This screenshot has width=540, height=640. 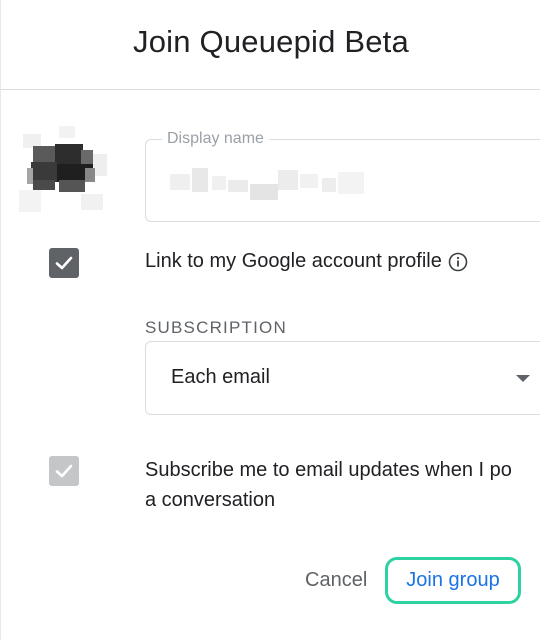 I want to click on display-name-field: Display name, so click(x=342, y=175).